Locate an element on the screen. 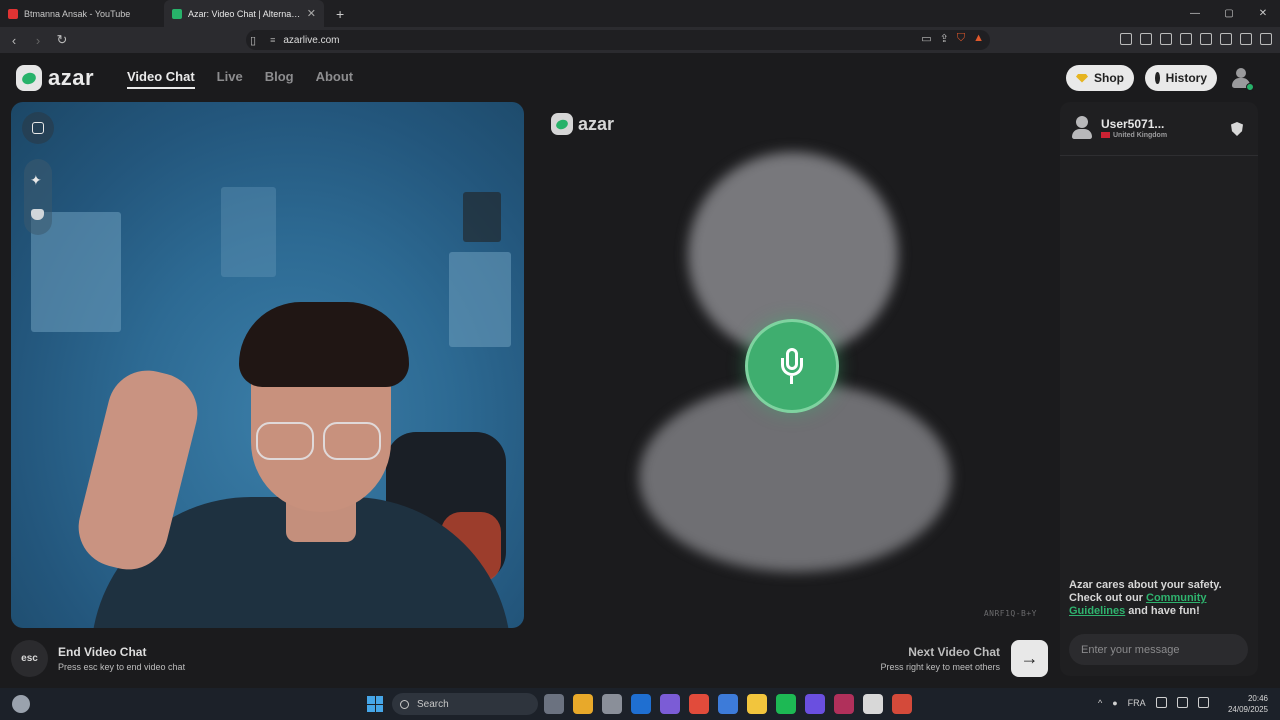 This screenshot has height=720, width=1280. divider is located at coordinates (1159, 155).